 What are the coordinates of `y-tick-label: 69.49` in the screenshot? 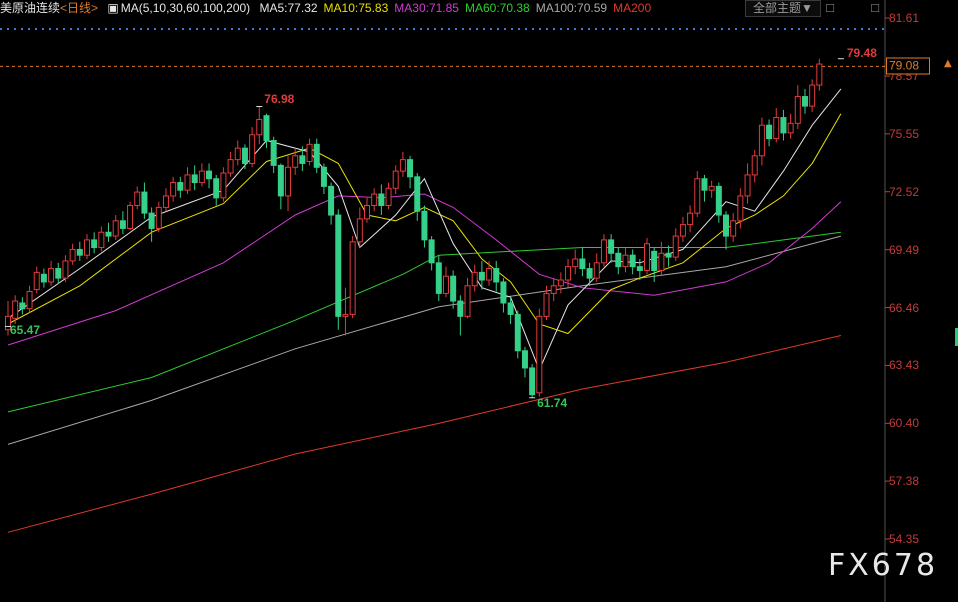 It's located at (904, 249).